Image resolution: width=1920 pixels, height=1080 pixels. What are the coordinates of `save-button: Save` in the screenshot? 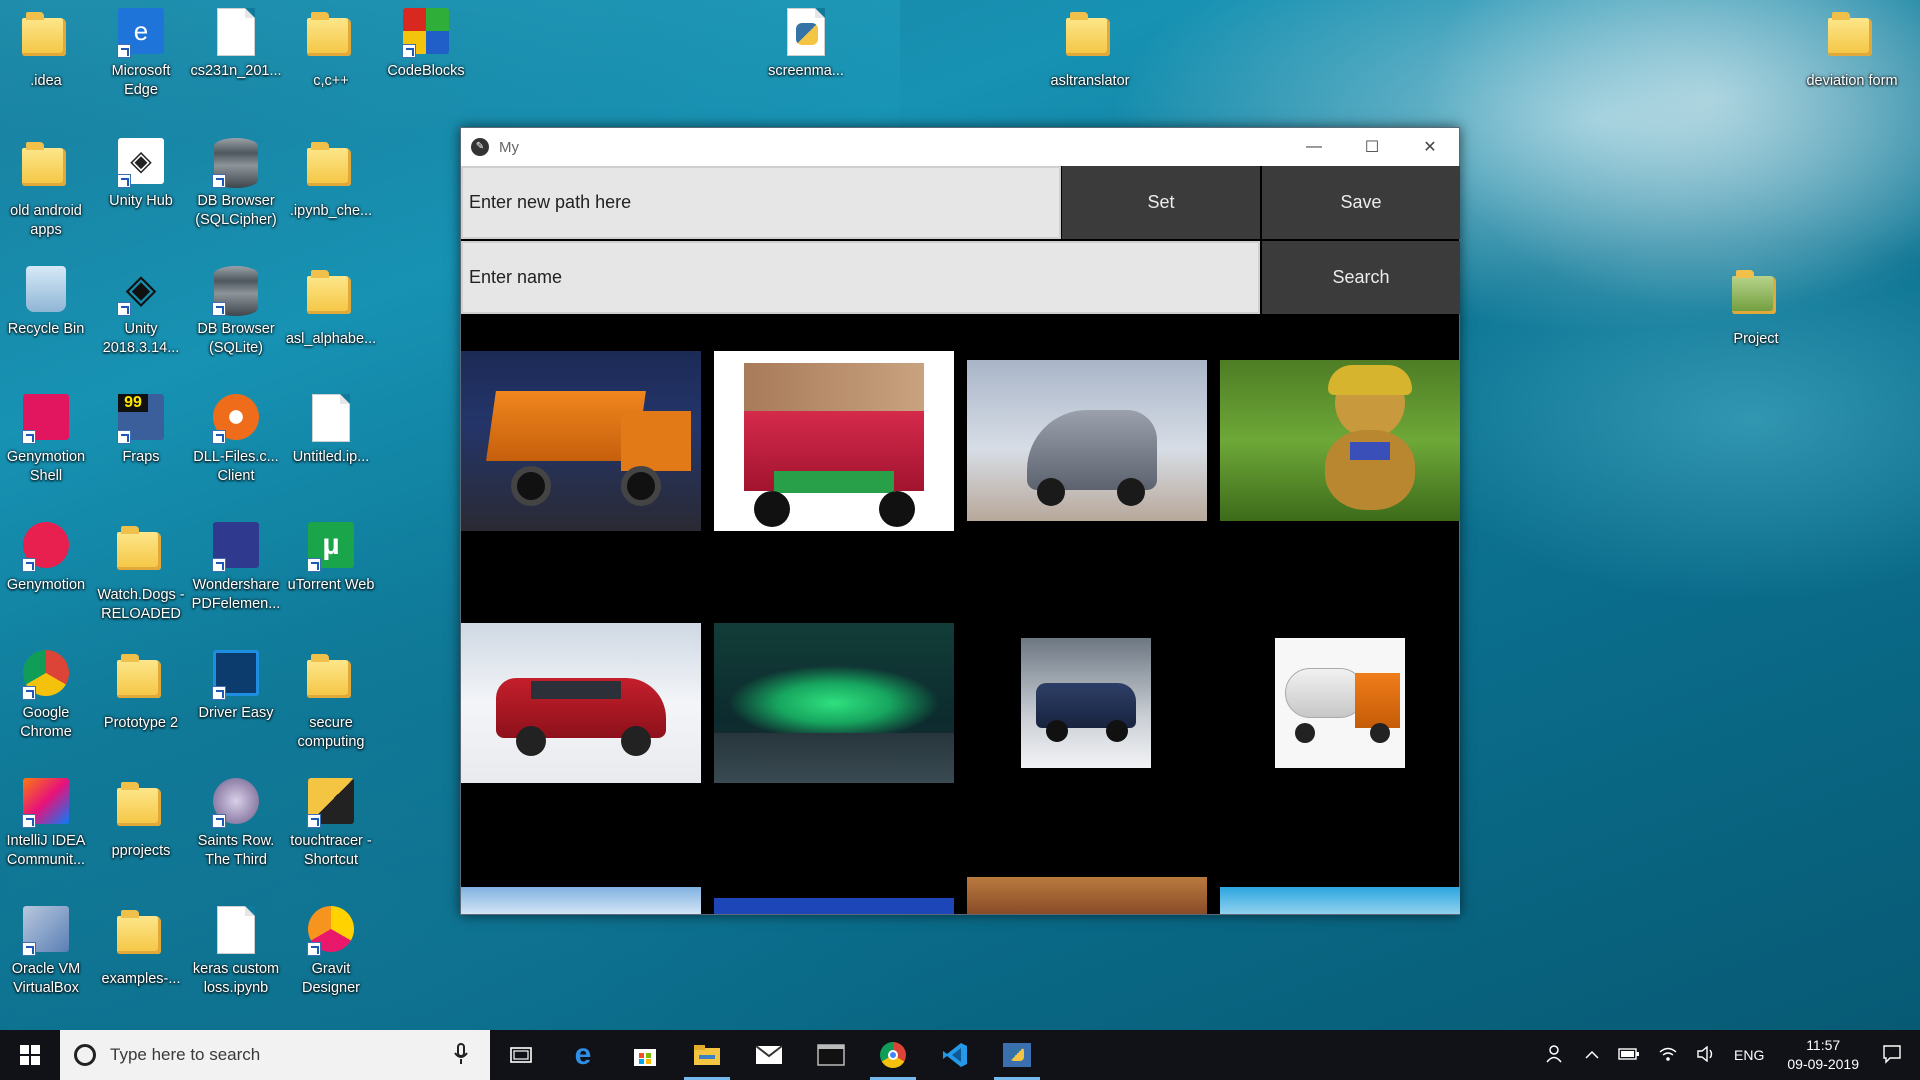 It's located at (1361, 202).